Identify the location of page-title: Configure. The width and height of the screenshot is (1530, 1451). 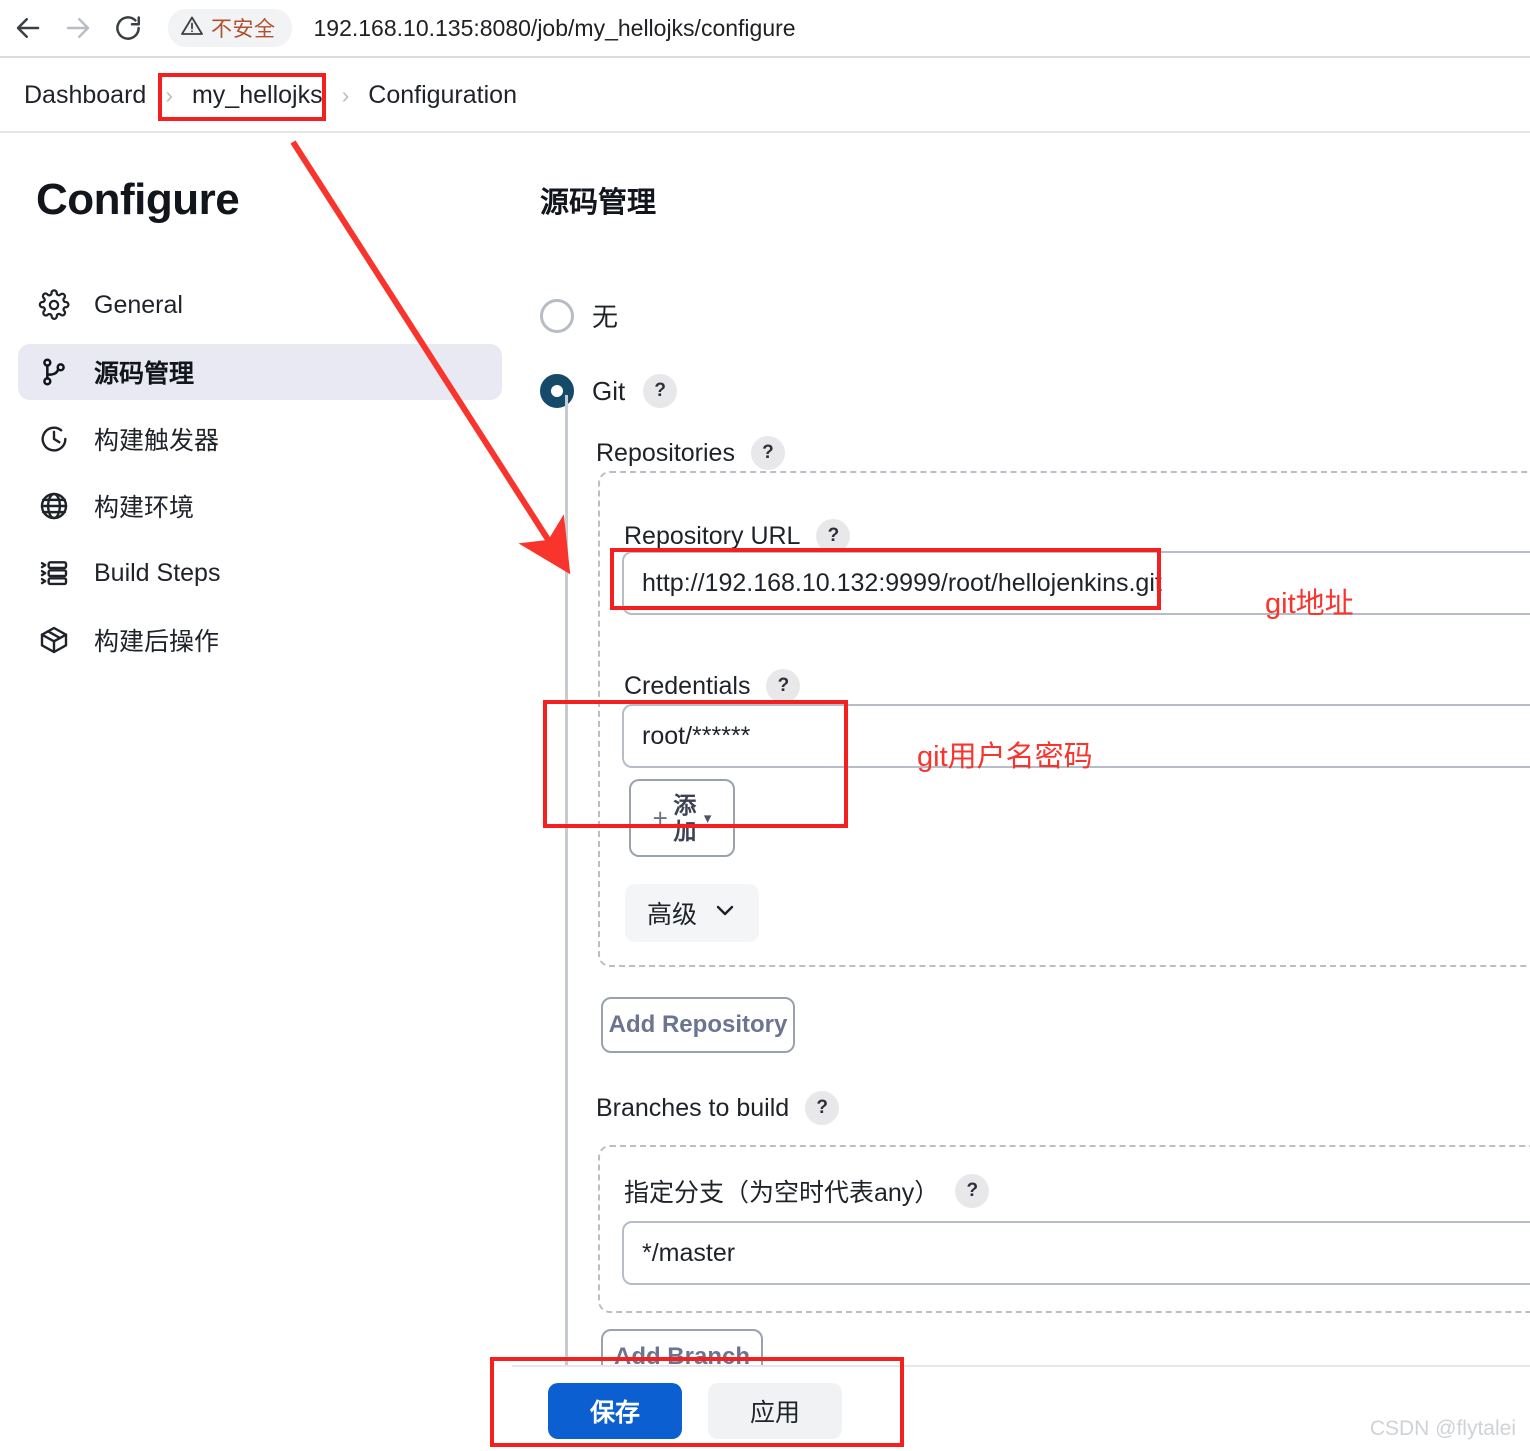
(138, 199).